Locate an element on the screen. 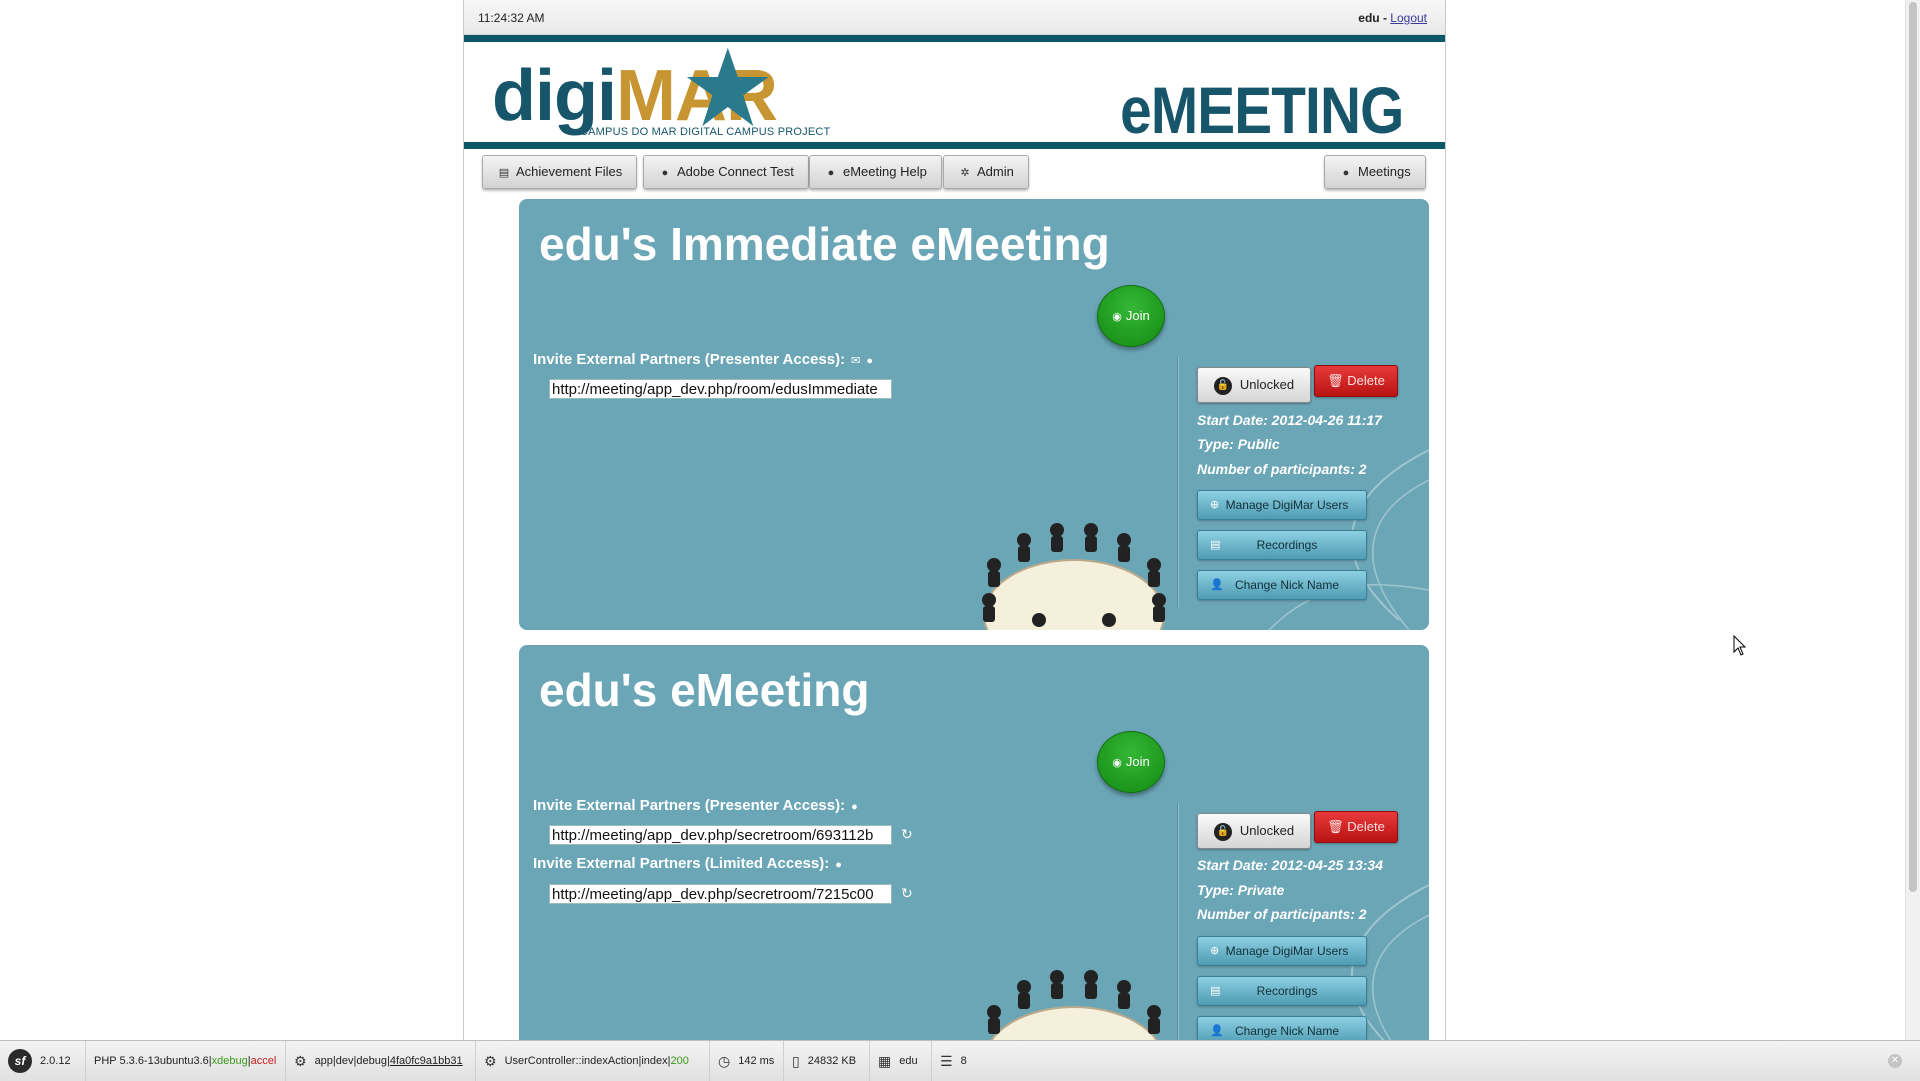 Image resolution: width=1920 pixels, height=1081 pixels. security-user: edu is located at coordinates (908, 1061).